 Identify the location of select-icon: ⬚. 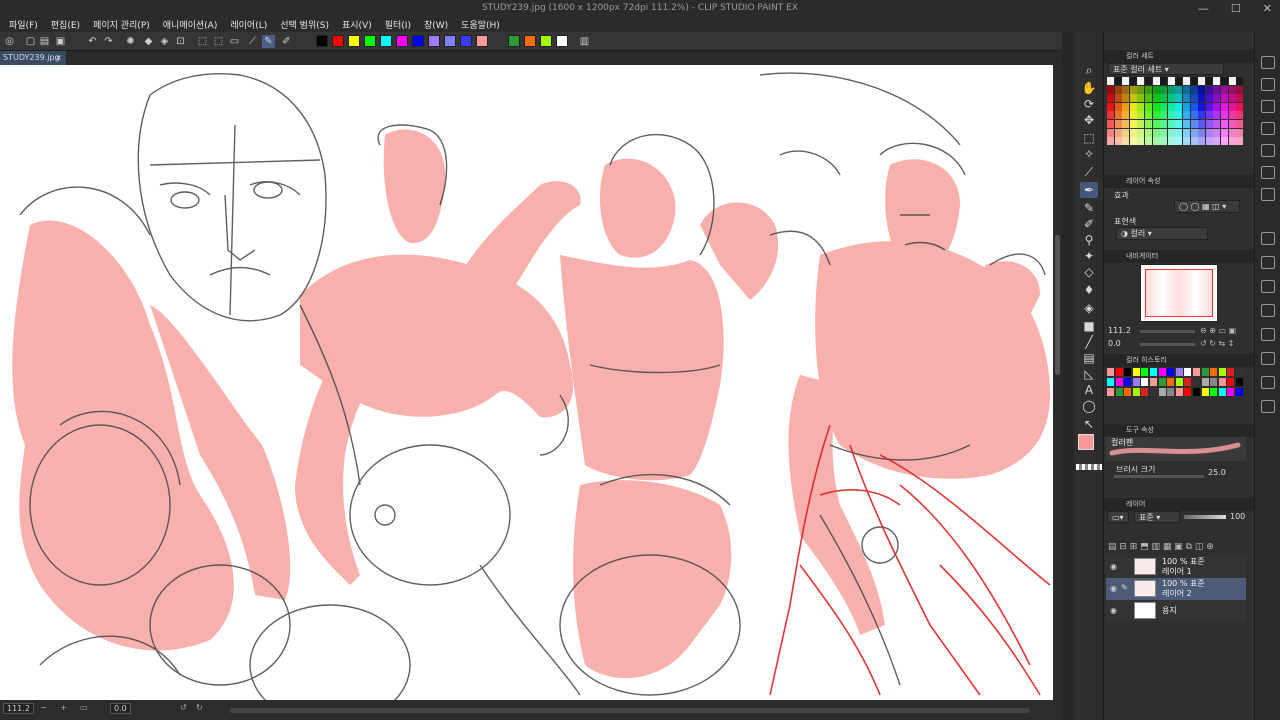
(1089, 138).